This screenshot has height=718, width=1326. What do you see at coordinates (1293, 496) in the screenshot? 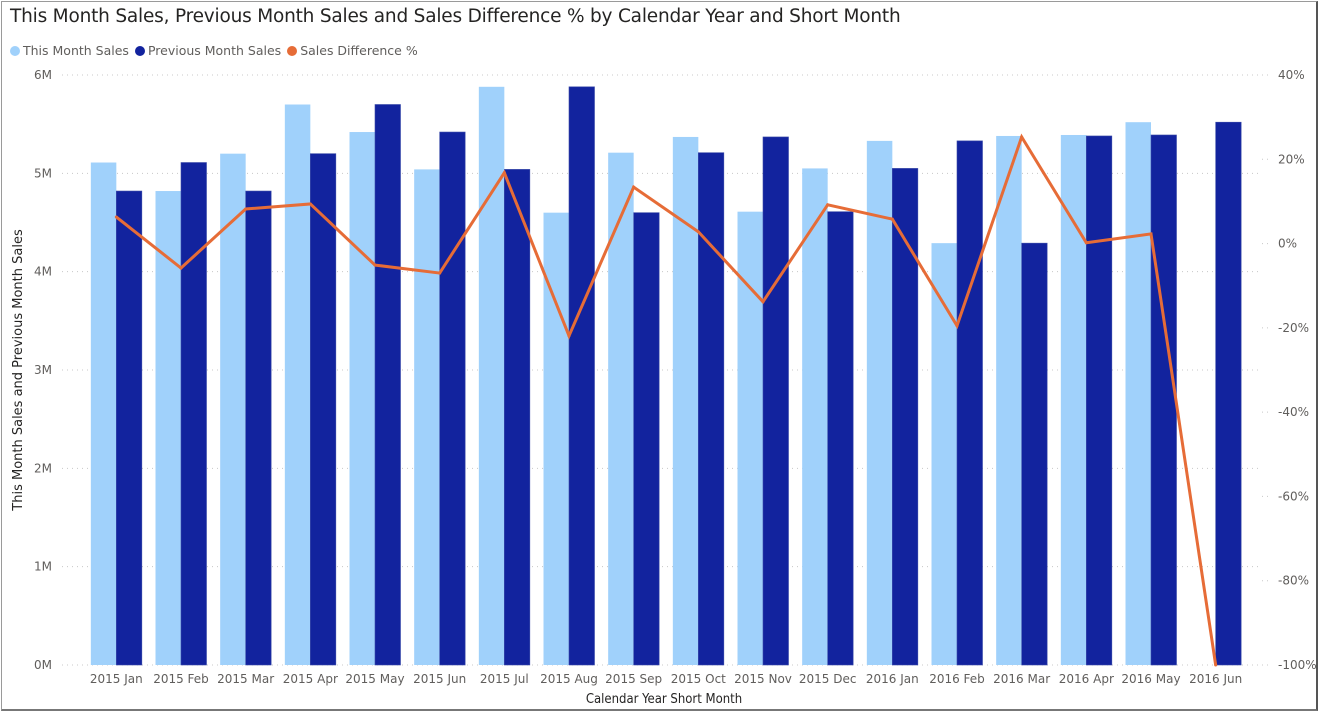
I see `y2-tick-label: -60%` at bounding box center [1293, 496].